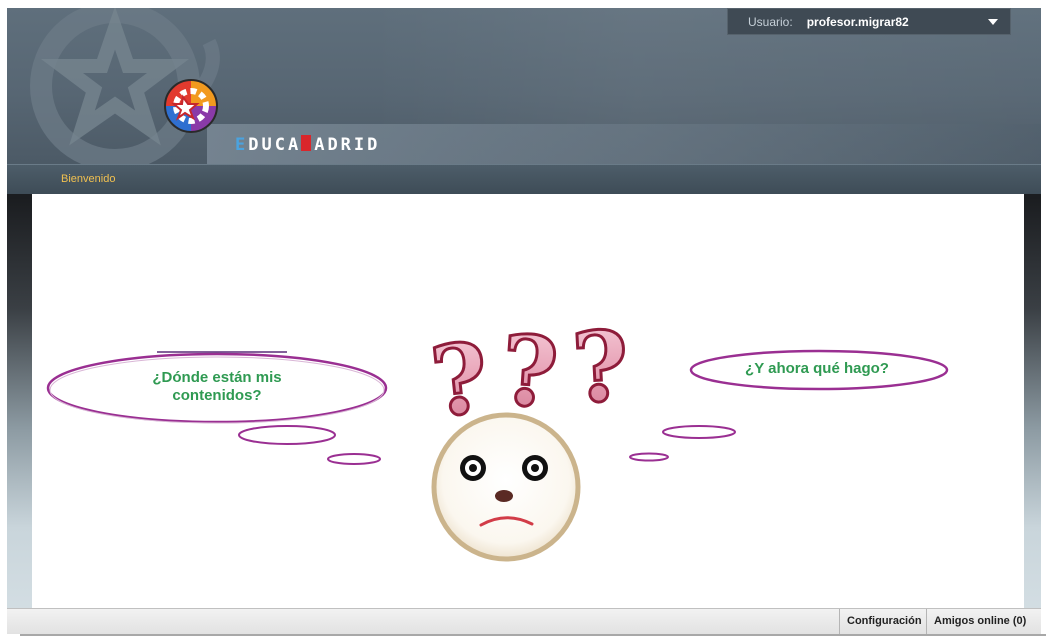  What do you see at coordinates (88, 179) in the screenshot?
I see `nav-item-bienvenido: Bienvenido` at bounding box center [88, 179].